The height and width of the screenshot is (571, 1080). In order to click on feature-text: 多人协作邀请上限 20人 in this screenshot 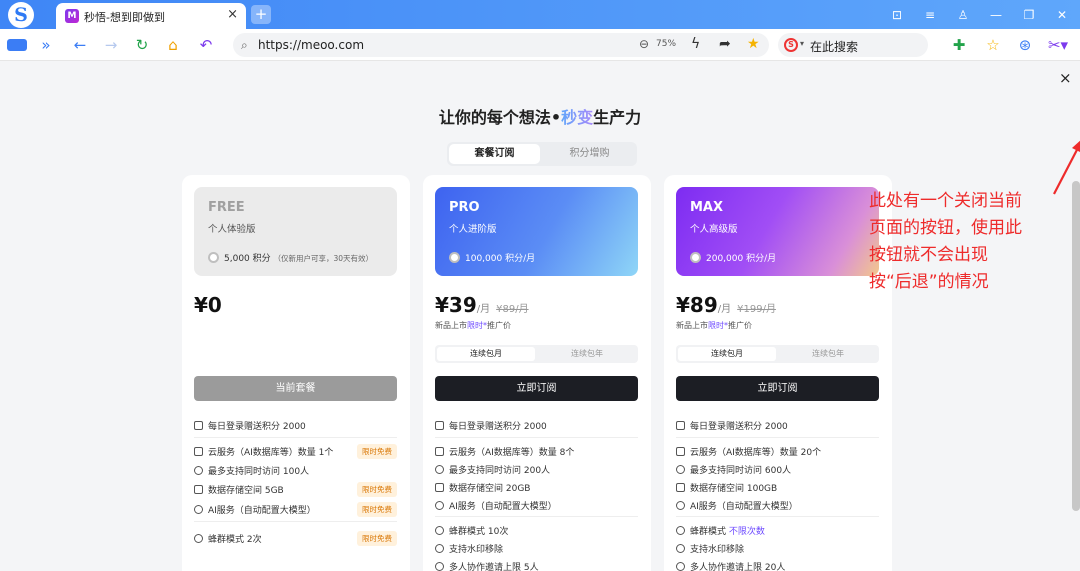, I will do `click(738, 567)`.